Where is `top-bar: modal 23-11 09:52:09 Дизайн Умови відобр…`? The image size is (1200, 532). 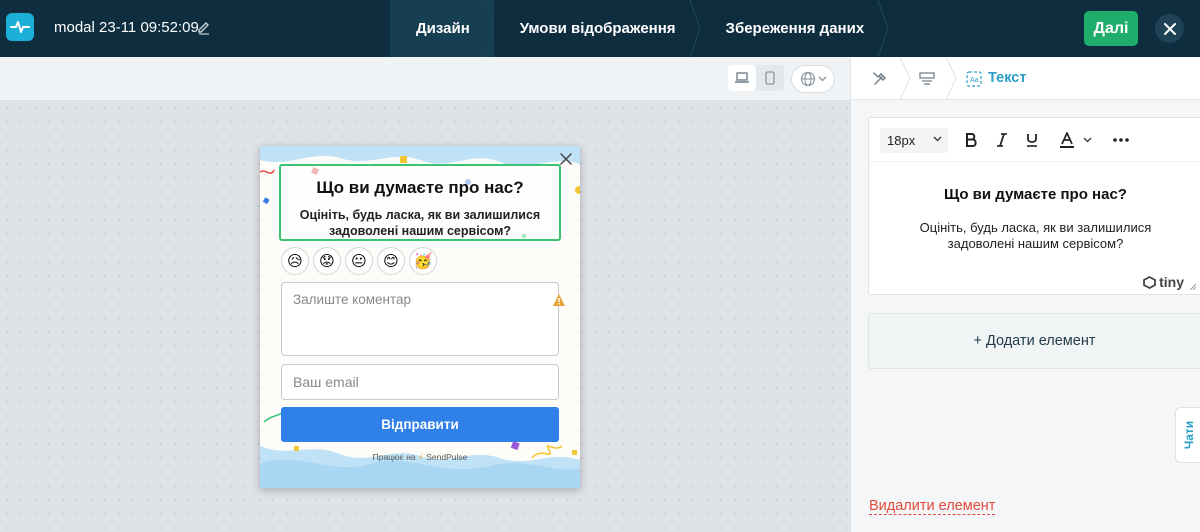
top-bar: modal 23-11 09:52:09 Дизайн Умови відобр… is located at coordinates (600, 28).